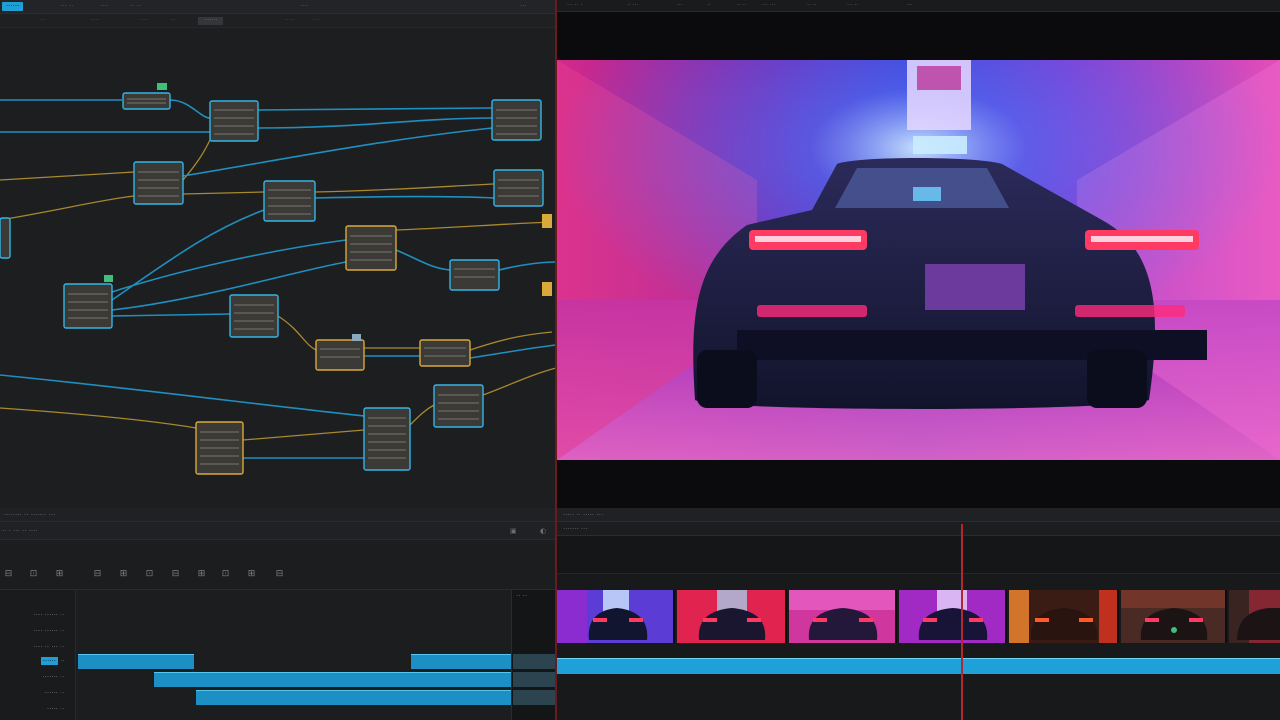 Image resolution: width=1280 pixels, height=720 pixels. What do you see at coordinates (43, 21) in the screenshot?
I see `subtab-1: ···` at bounding box center [43, 21].